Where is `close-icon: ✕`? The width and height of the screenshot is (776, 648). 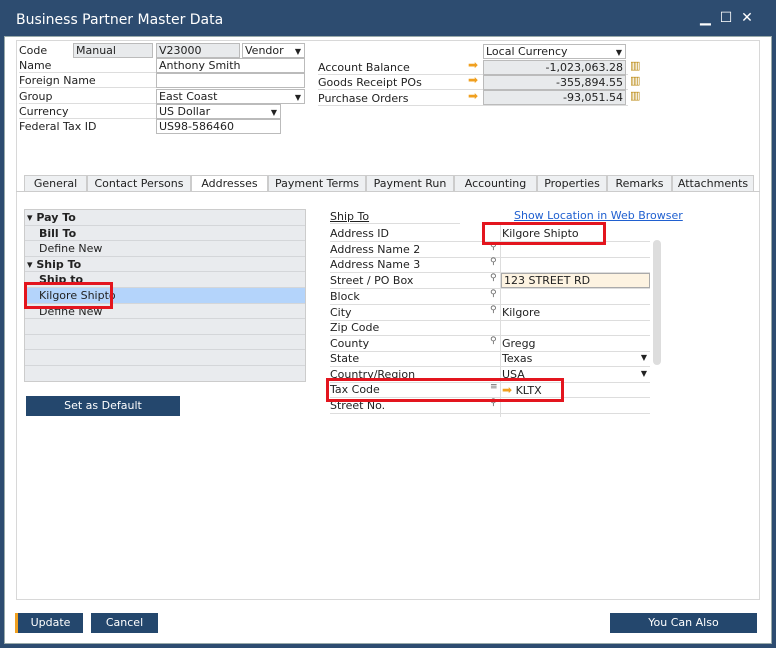 close-icon: ✕ is located at coordinates (747, 18).